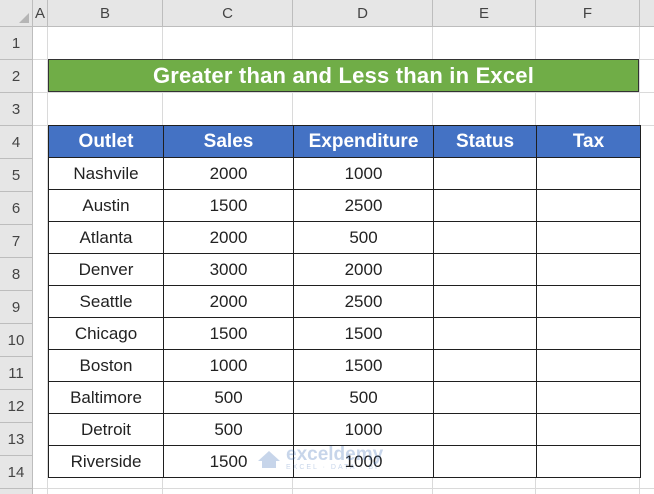  Describe the element at coordinates (16, 208) in the screenshot. I see `row-header-6: 6` at that location.